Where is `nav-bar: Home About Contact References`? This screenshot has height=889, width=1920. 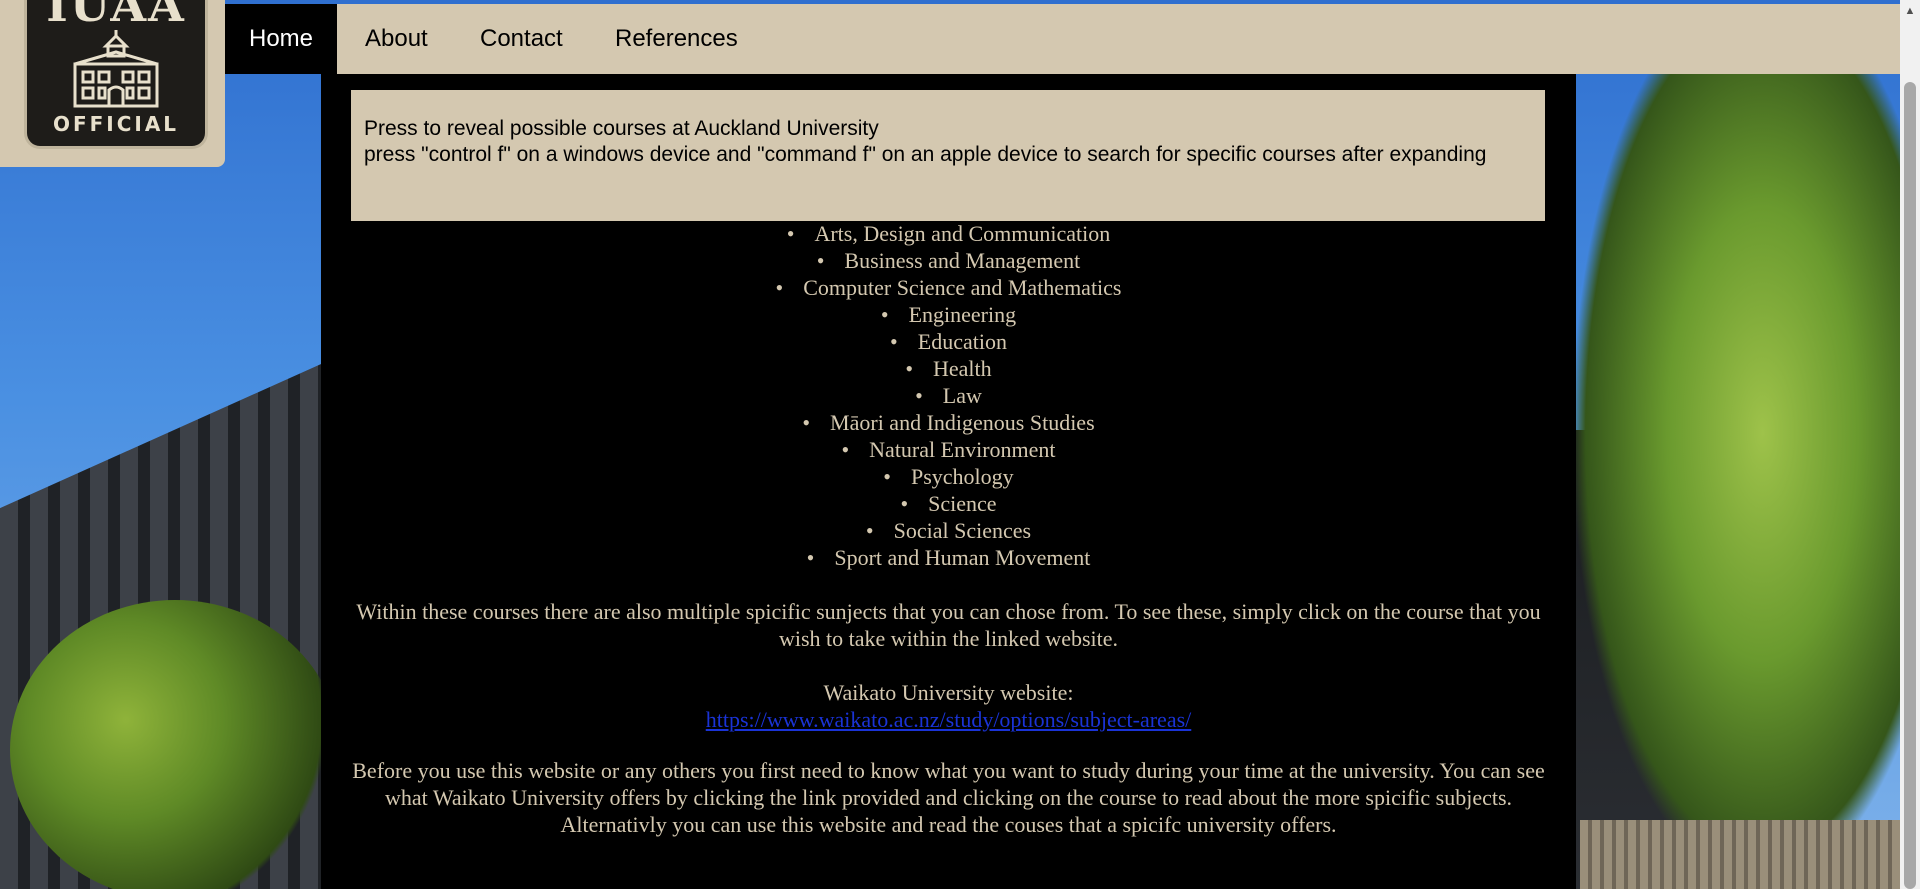
nav-bar: Home About Contact References is located at coordinates (950, 39).